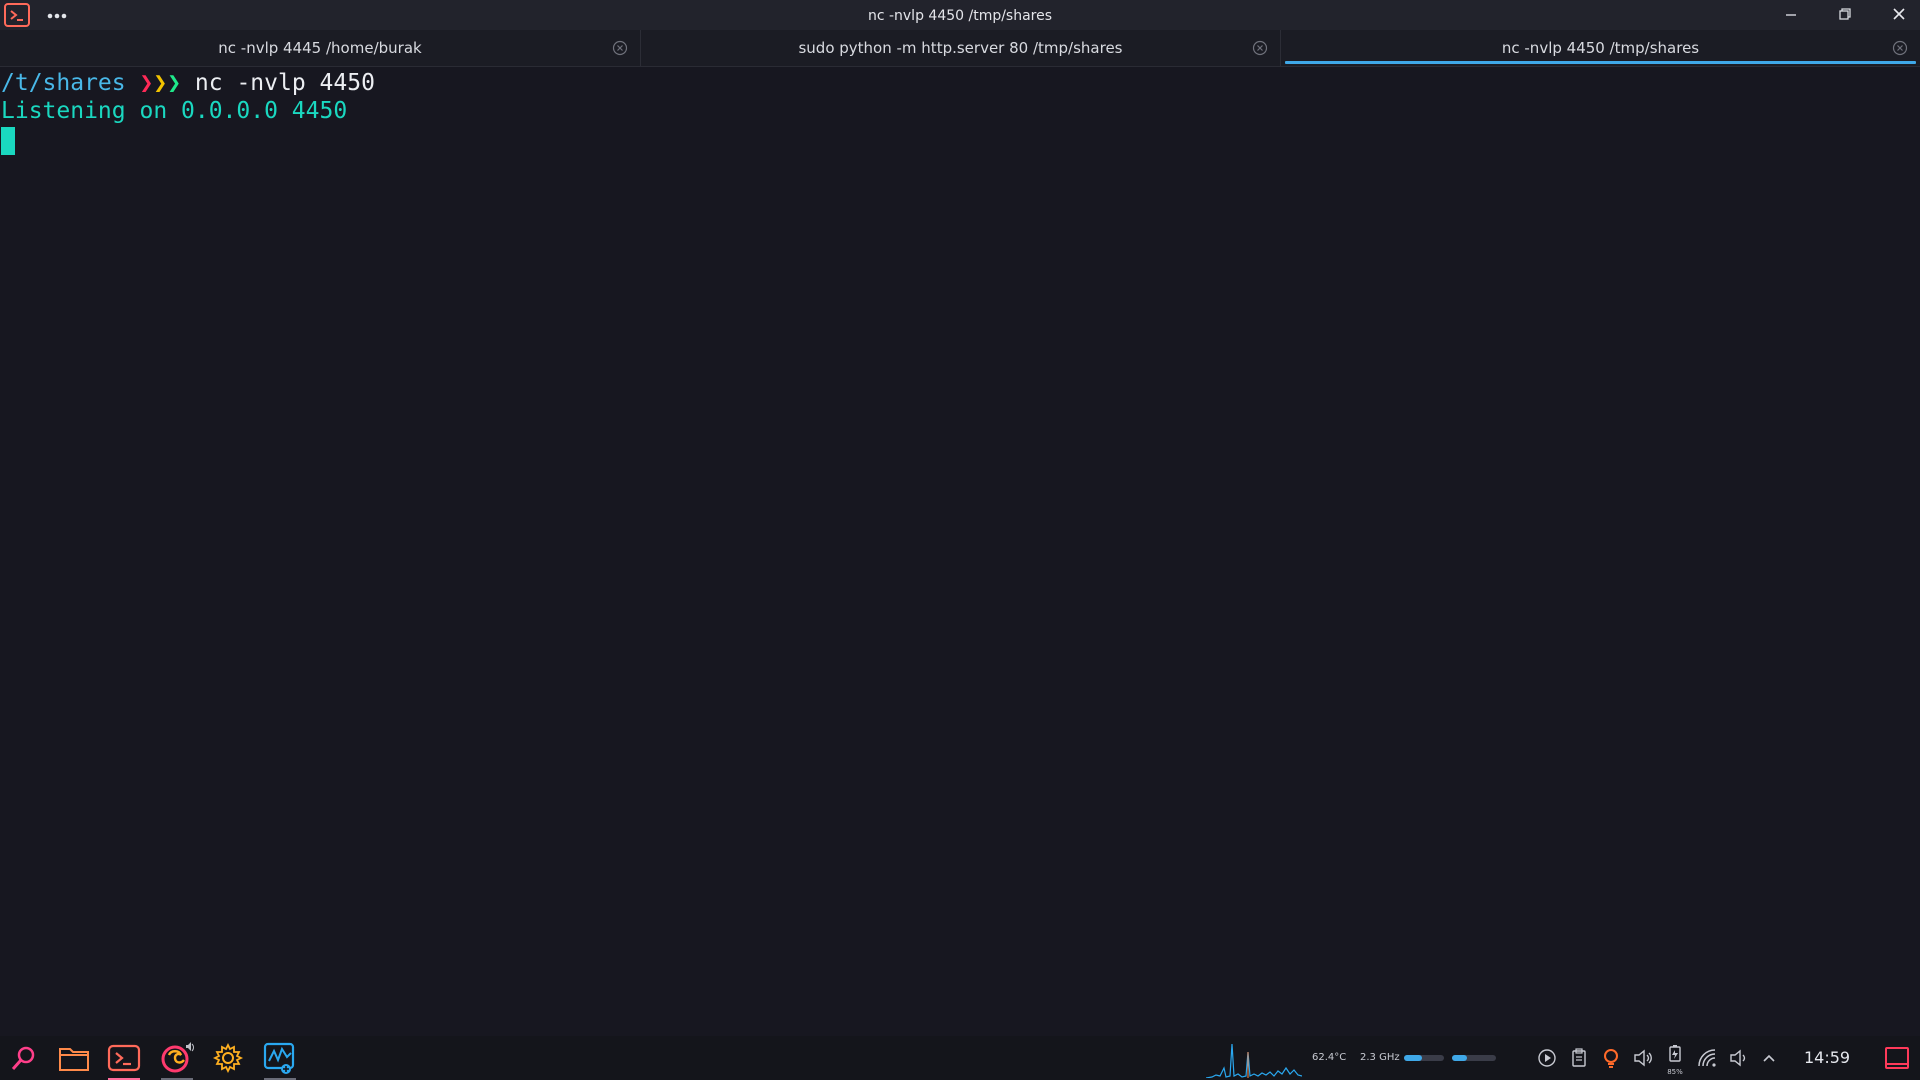 This screenshot has height=1080, width=1920. I want to click on media-play-icon, so click(1547, 1058).